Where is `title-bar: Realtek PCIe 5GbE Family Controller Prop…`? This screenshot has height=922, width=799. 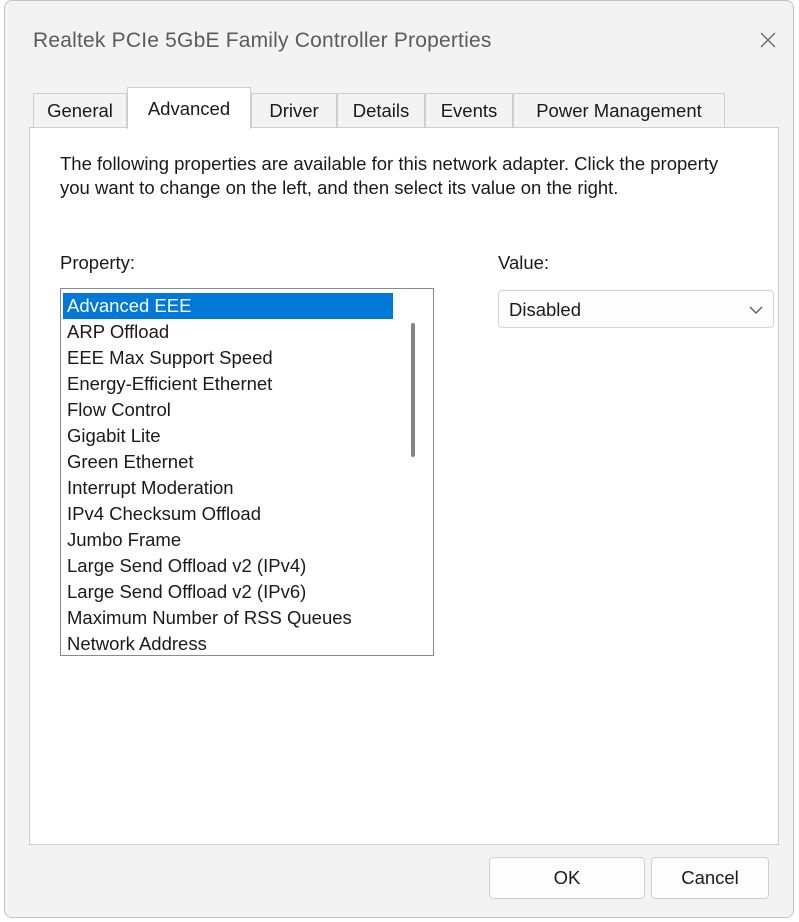 title-bar: Realtek PCIe 5GbE Family Controller Prop… is located at coordinates (399, 41).